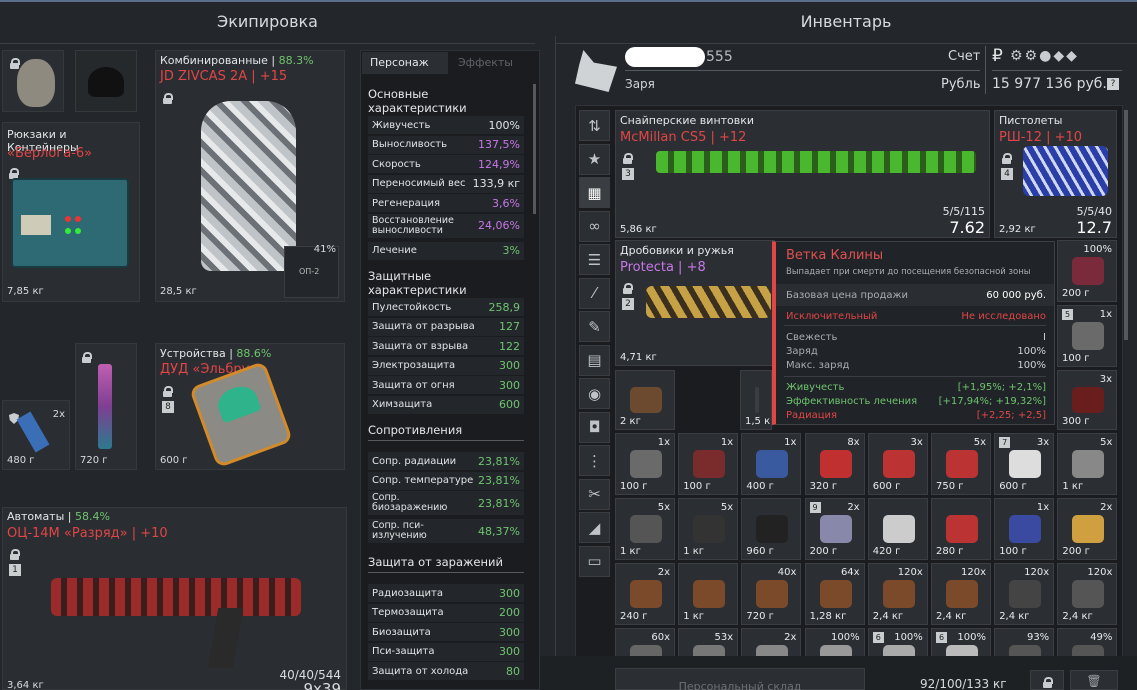 This screenshot has height=690, width=1137. What do you see at coordinates (1087, 400) in the screenshot?
I see `inventory-item: 3x 300 г` at bounding box center [1087, 400].